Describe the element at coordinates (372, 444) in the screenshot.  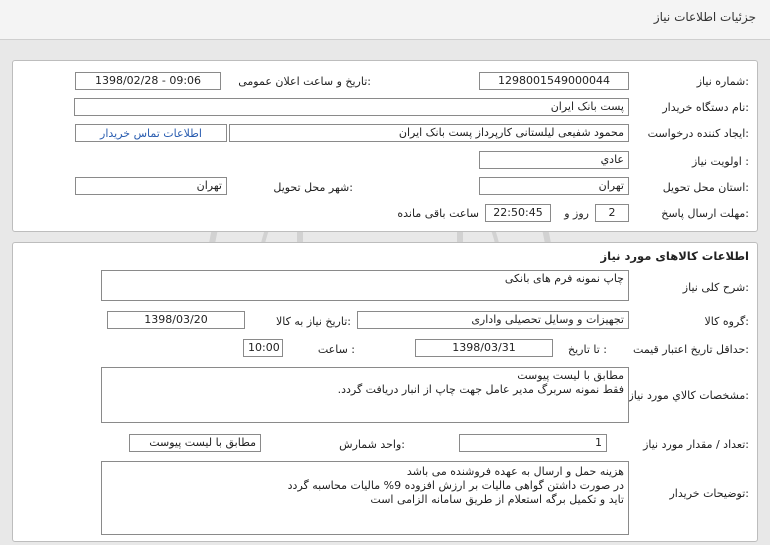
I see `unit-label: واحد شمارش:` at that location.